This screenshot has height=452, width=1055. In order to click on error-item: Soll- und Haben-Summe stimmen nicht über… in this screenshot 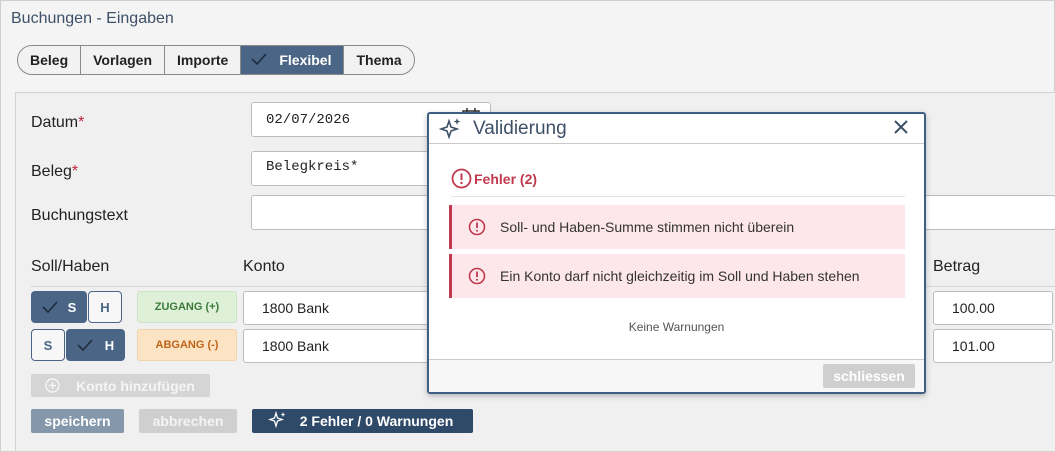, I will do `click(677, 227)`.